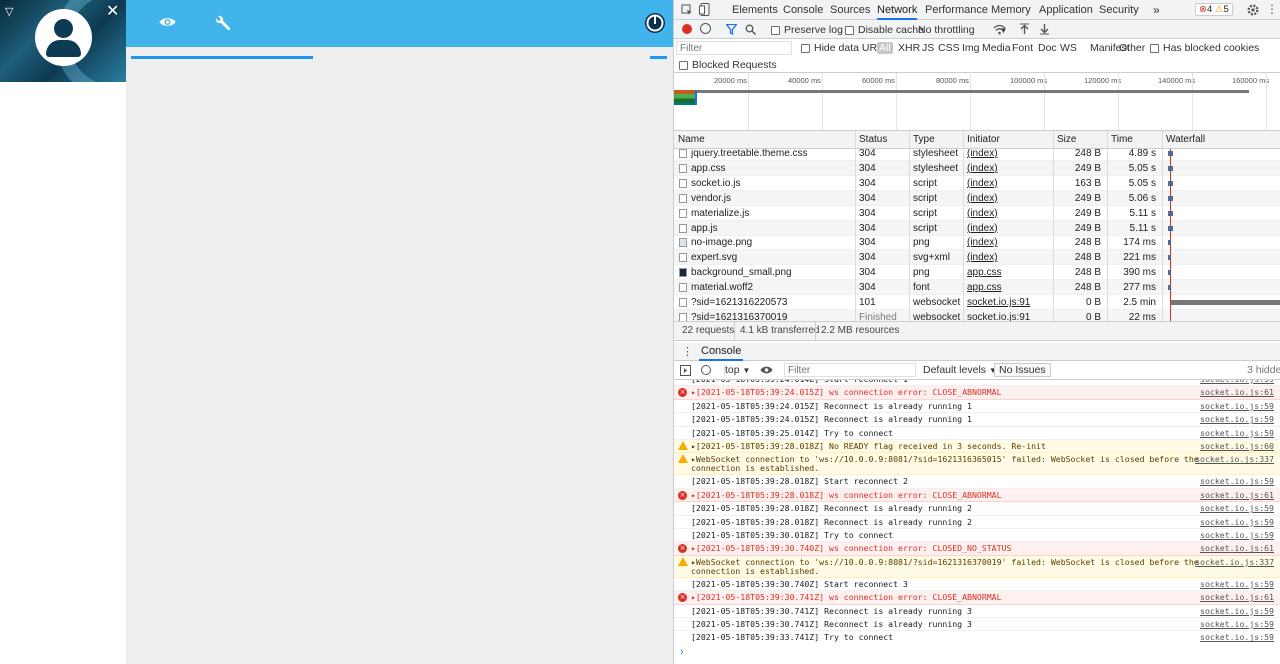 The image size is (1280, 664). I want to click on issue-counts: ⊗4 ⚠5, so click(1214, 9).